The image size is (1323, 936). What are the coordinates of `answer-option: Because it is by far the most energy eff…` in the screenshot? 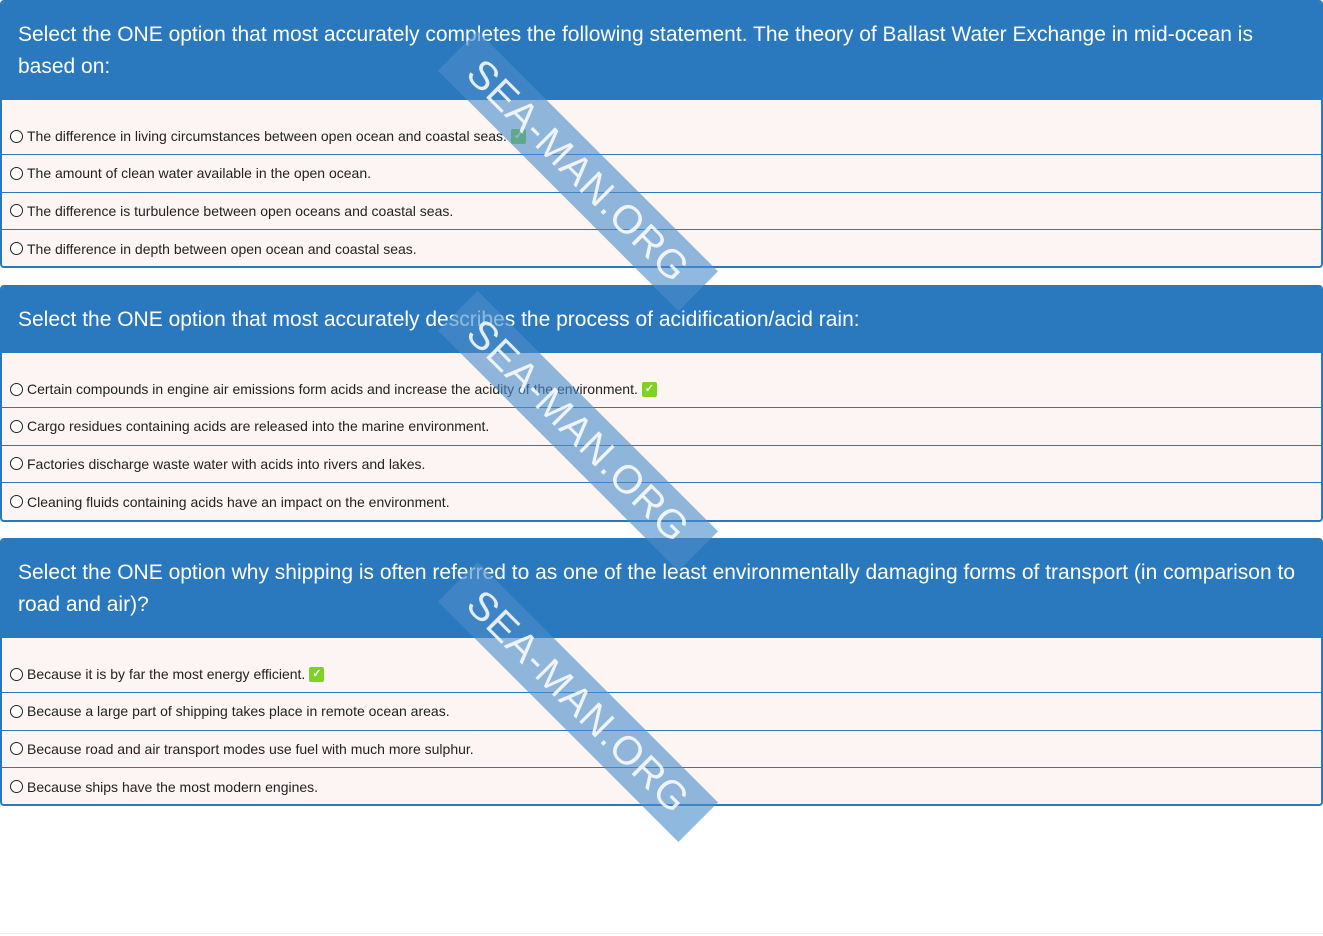 It's located at (661, 665).